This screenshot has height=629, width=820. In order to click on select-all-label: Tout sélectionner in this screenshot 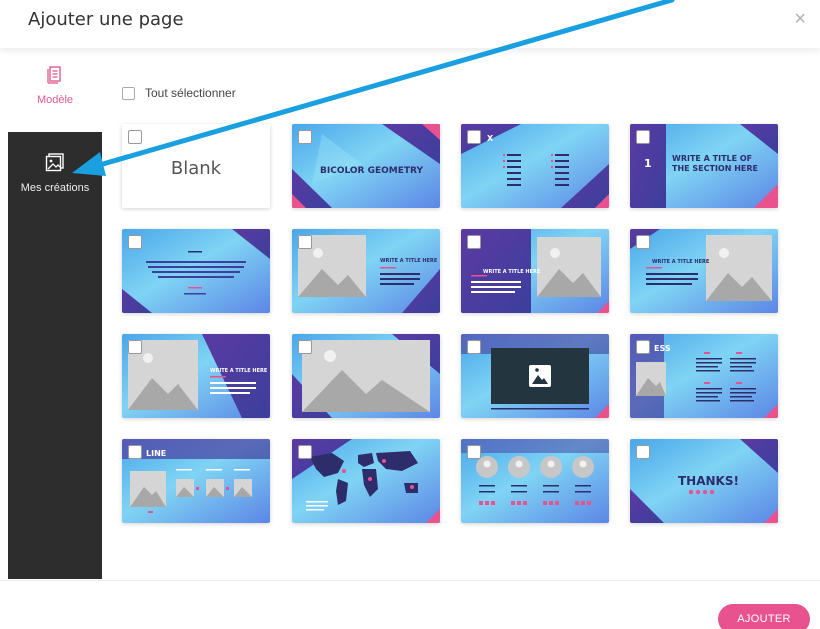, I will do `click(190, 93)`.